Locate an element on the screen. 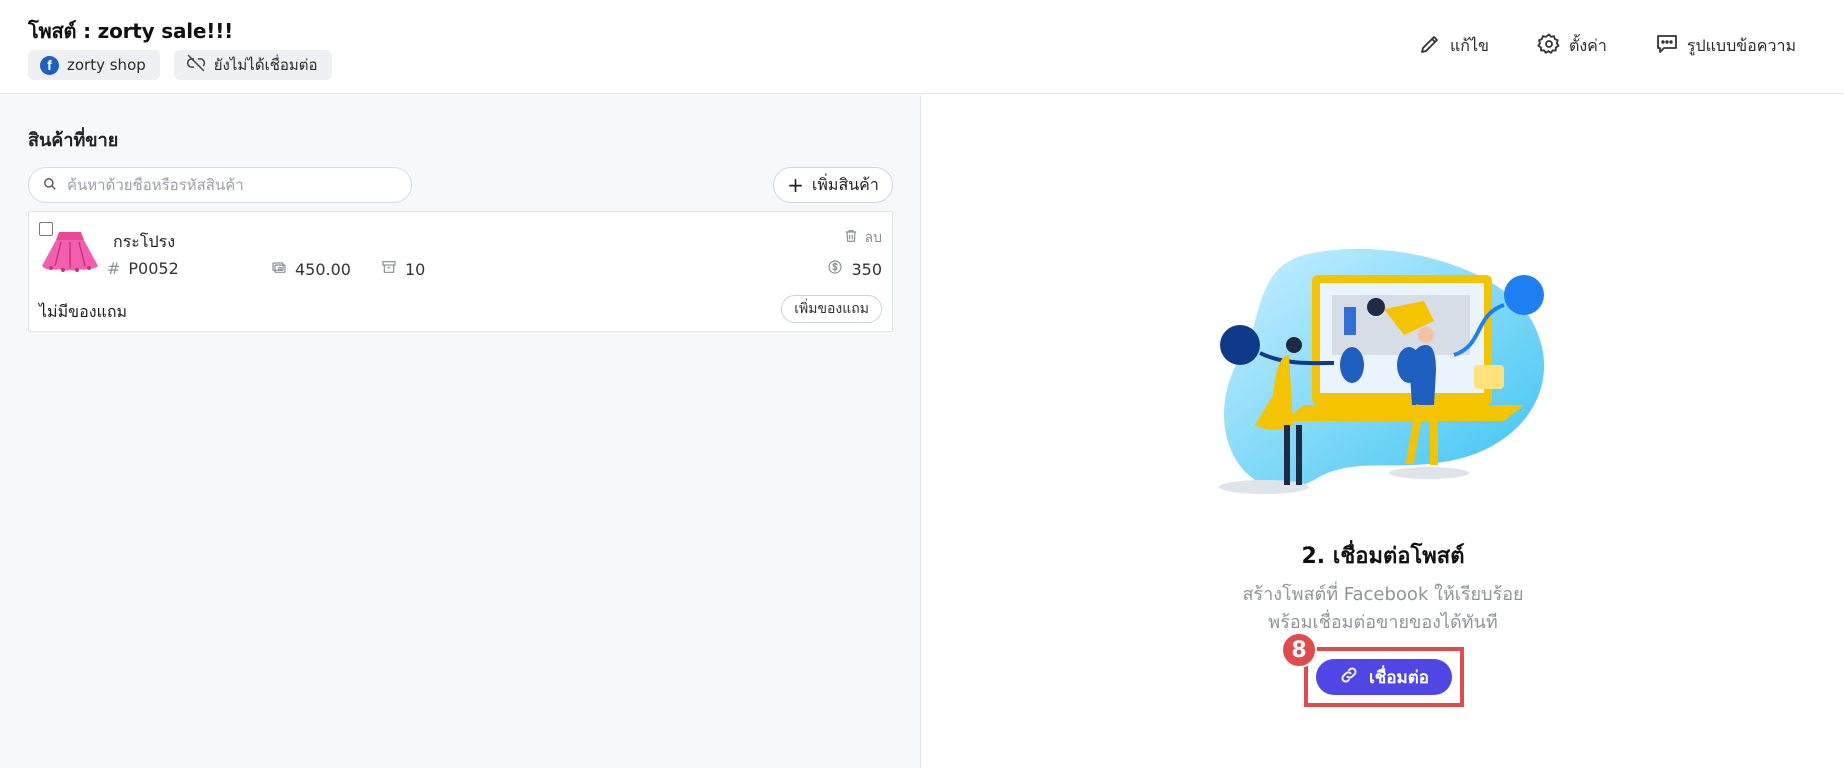 This screenshot has width=1844, height=768. add-product-button: + เพิ่มสินค้า is located at coordinates (833, 185).